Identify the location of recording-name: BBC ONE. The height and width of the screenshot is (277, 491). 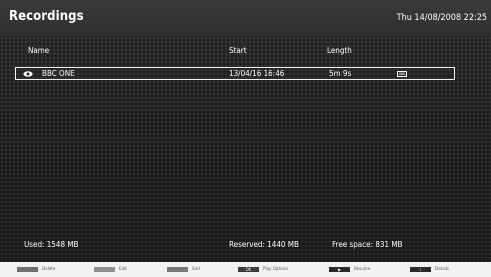
(58, 73).